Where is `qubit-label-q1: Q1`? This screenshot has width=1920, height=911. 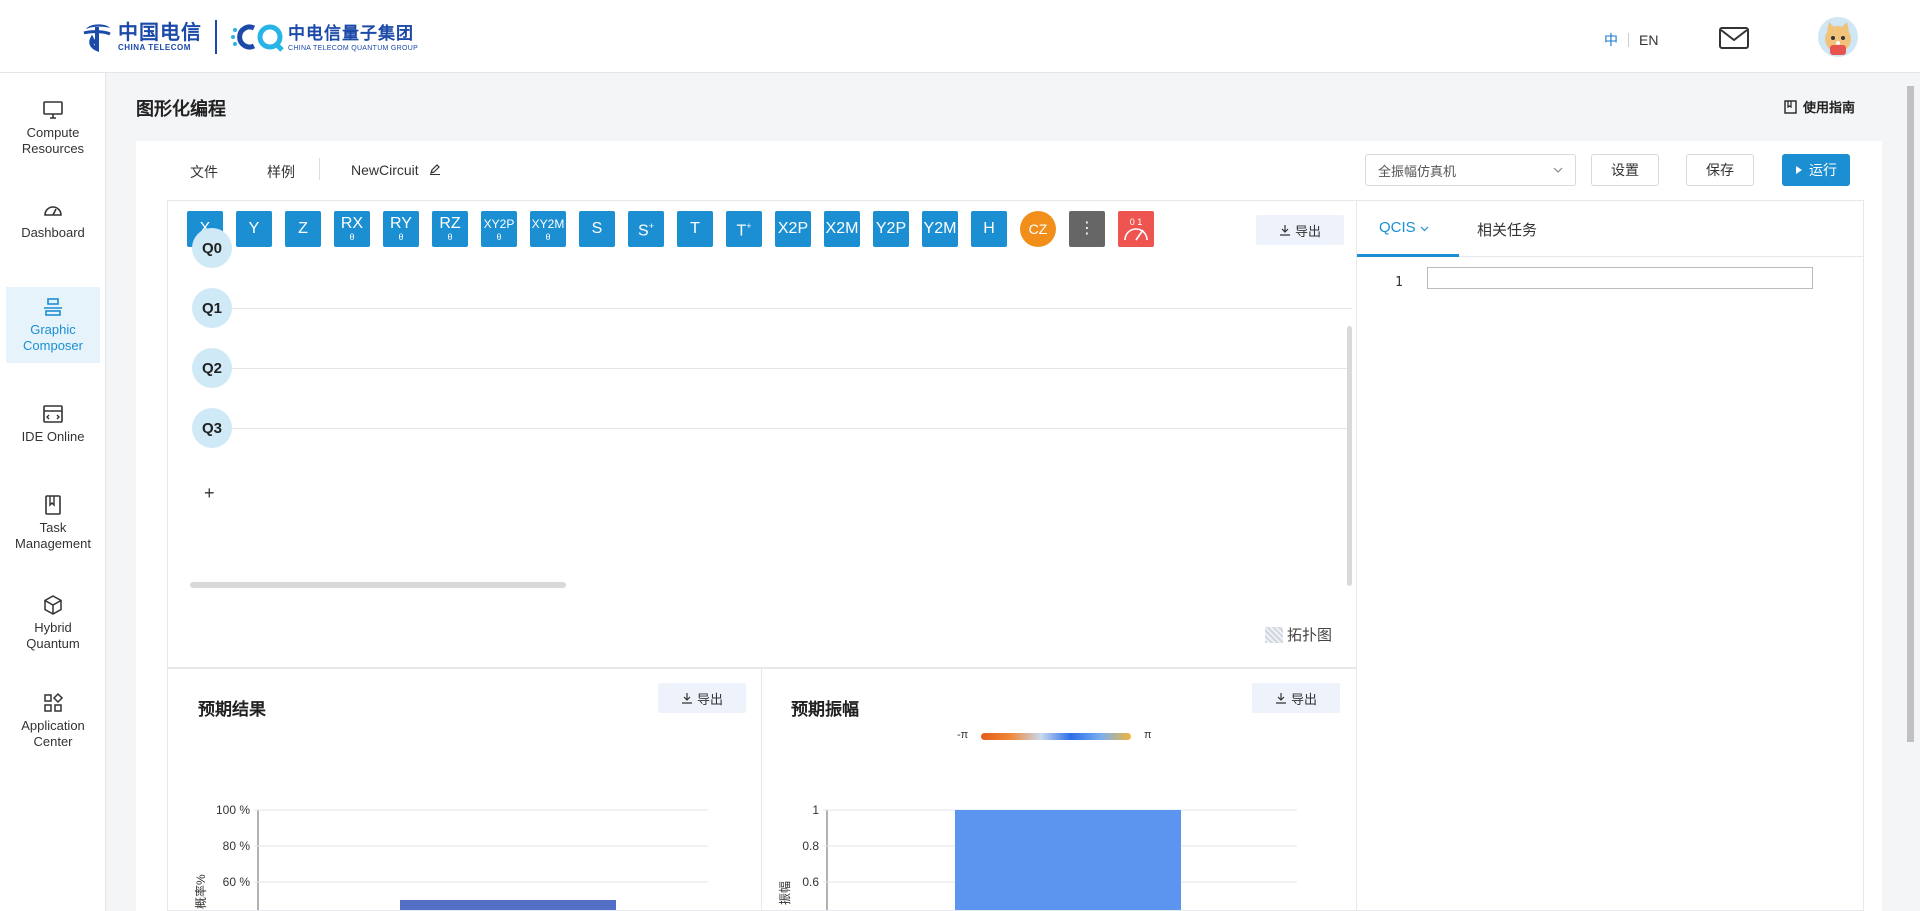 qubit-label-q1: Q1 is located at coordinates (212, 308).